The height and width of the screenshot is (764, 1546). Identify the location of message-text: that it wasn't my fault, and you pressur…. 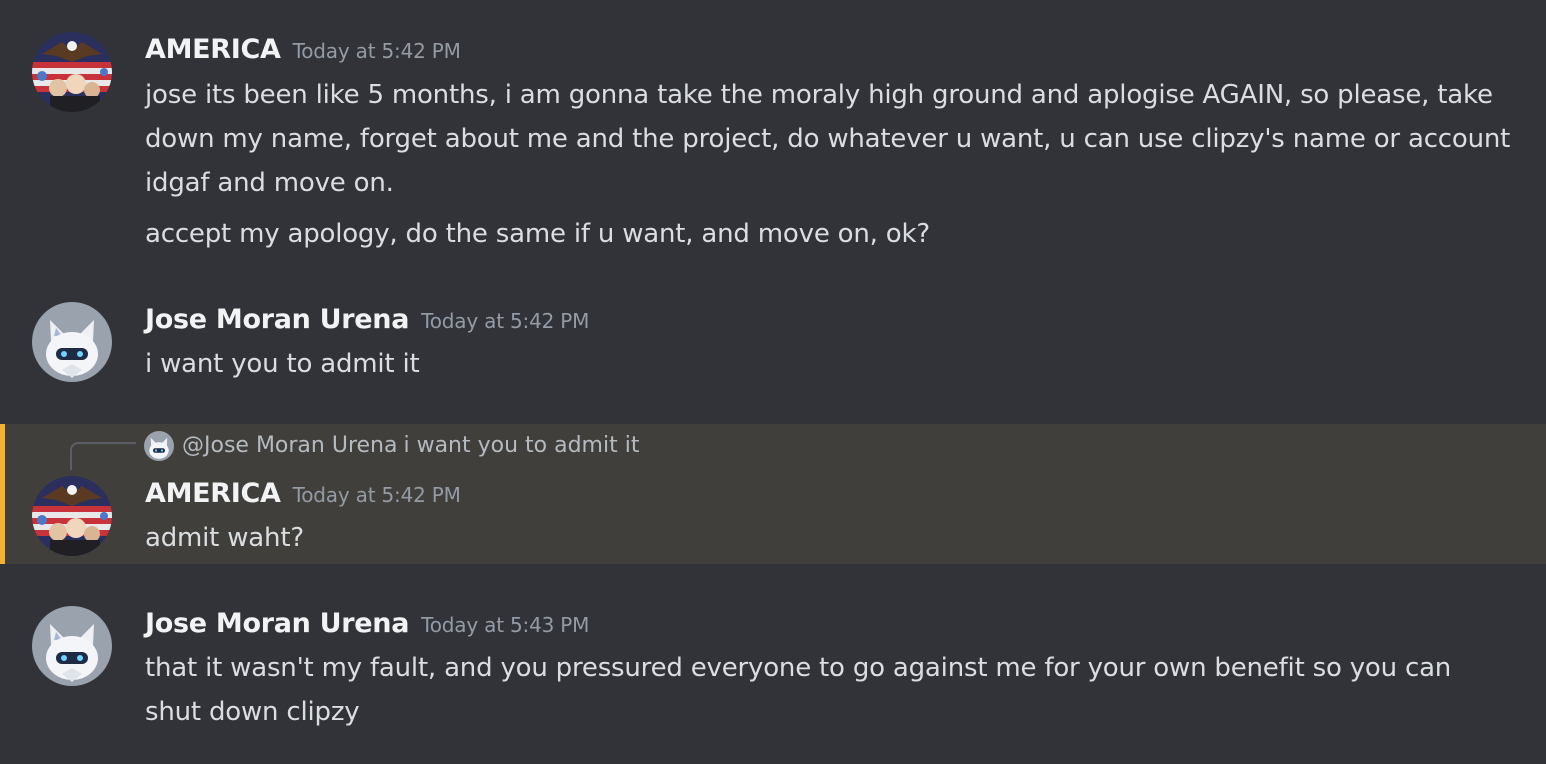
(798, 690).